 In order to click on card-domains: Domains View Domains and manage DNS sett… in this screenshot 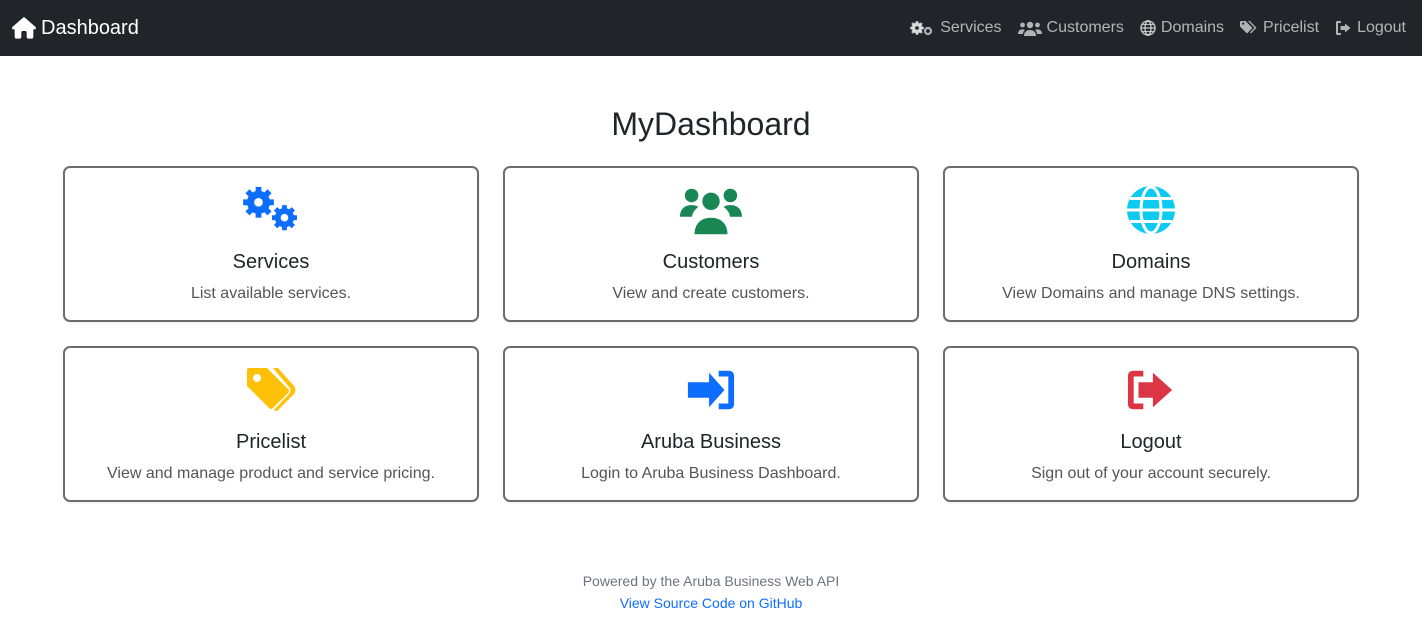, I will do `click(1151, 244)`.